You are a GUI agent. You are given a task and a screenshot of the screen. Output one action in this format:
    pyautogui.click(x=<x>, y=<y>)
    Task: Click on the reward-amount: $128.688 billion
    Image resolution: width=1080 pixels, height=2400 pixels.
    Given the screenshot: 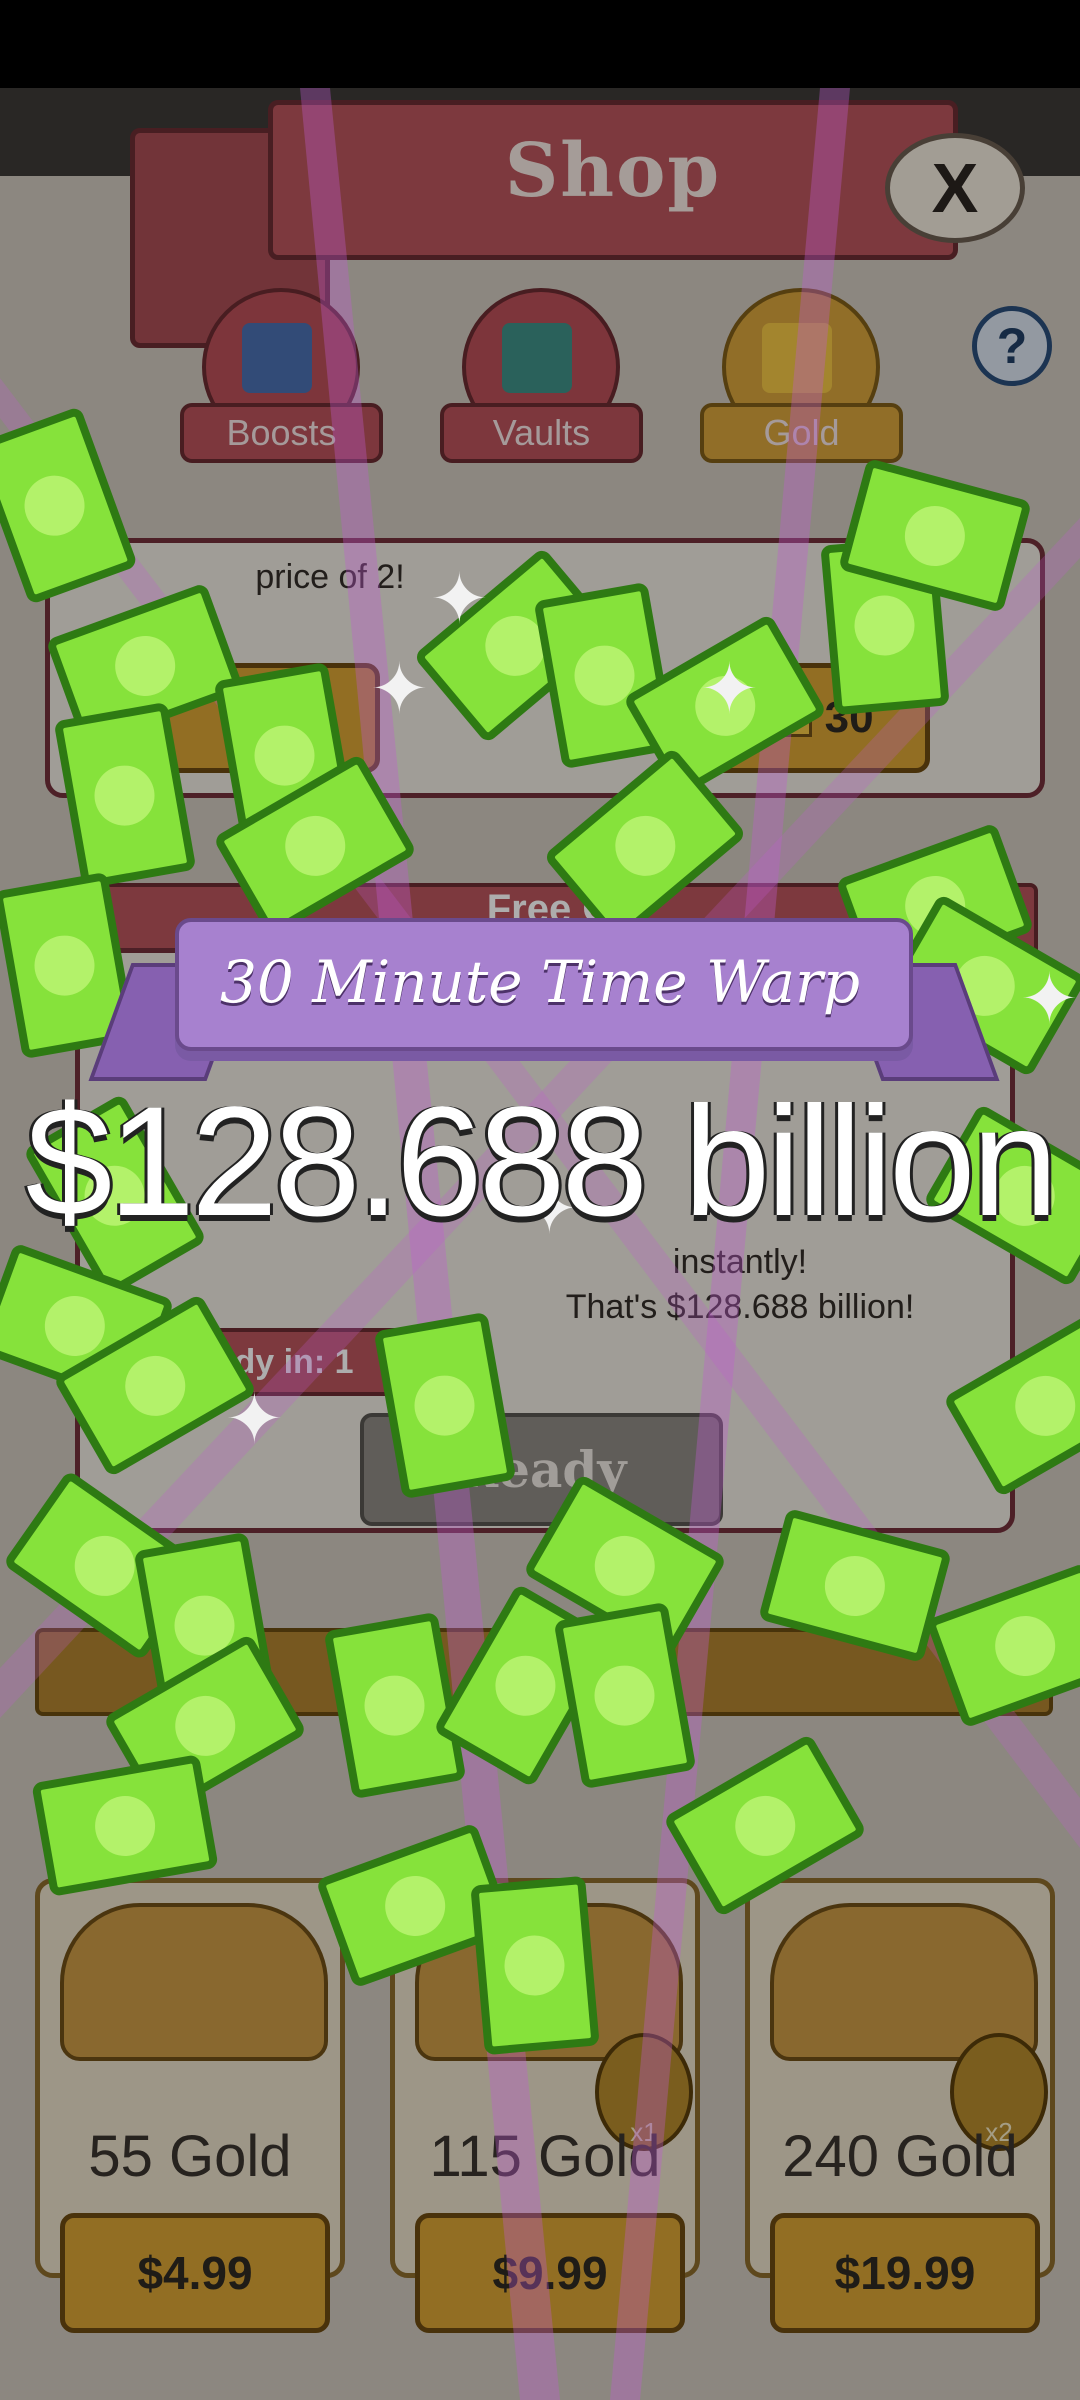 What is the action you would take?
    pyautogui.click(x=542, y=1162)
    